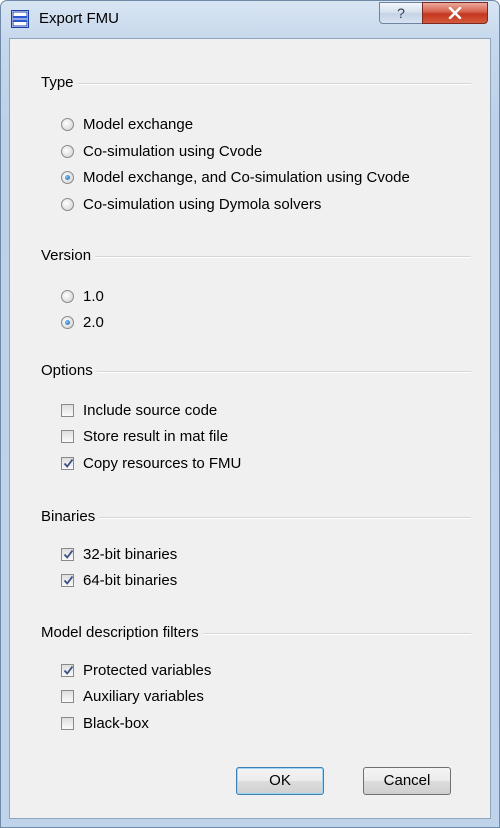  Describe the element at coordinates (211, 125) in the screenshot. I see `radio-model-exchange: Model exchange` at that location.